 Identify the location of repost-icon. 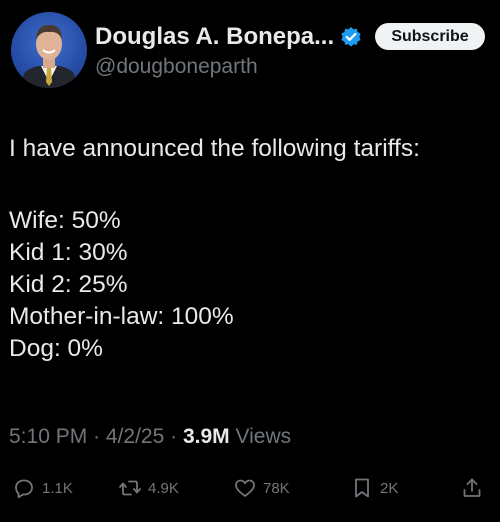
(130, 488).